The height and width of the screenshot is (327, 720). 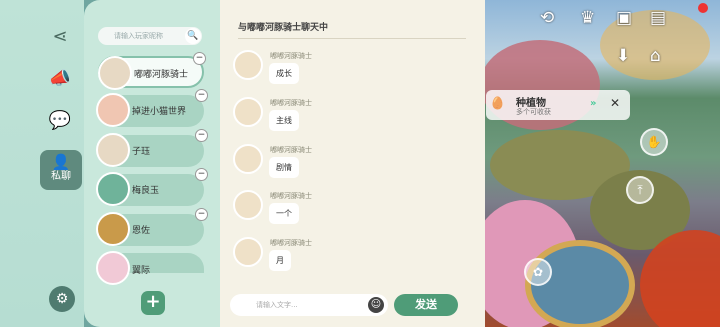 I want to click on friend-item: 嘟嘟河豚骑士 −, so click(x=152, y=71).